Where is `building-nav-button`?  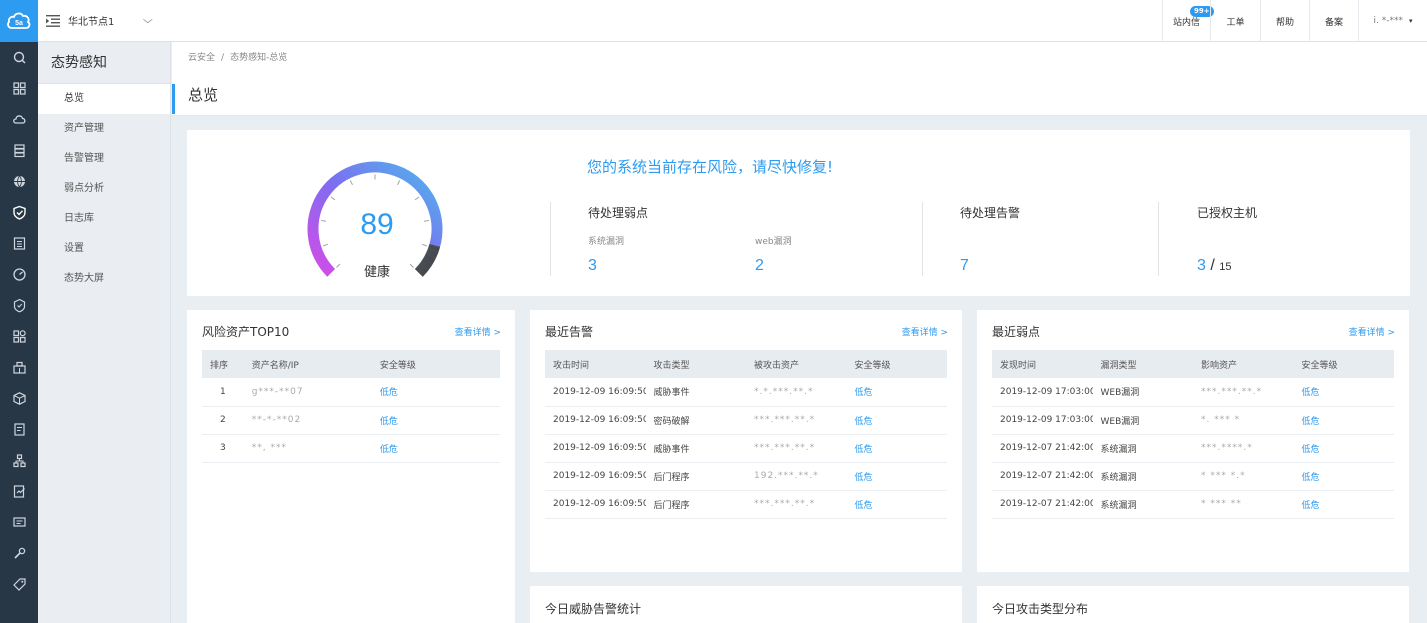
building-nav-button is located at coordinates (19, 367).